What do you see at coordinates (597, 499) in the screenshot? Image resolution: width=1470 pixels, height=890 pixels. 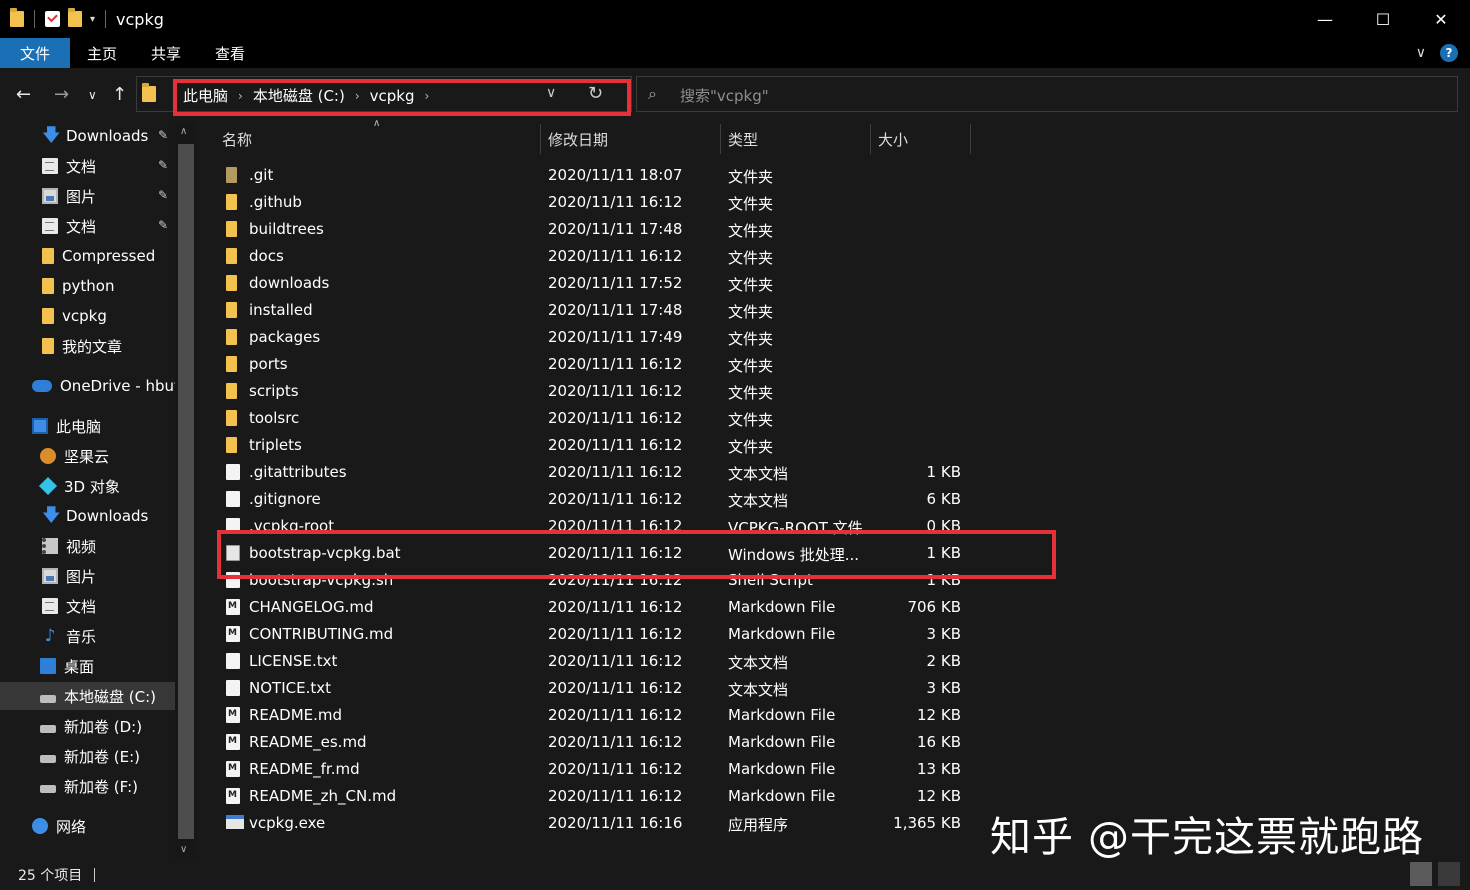 I see `file-row: .gitignore 2020/11/11 16:12 文本文档 6 KB` at bounding box center [597, 499].